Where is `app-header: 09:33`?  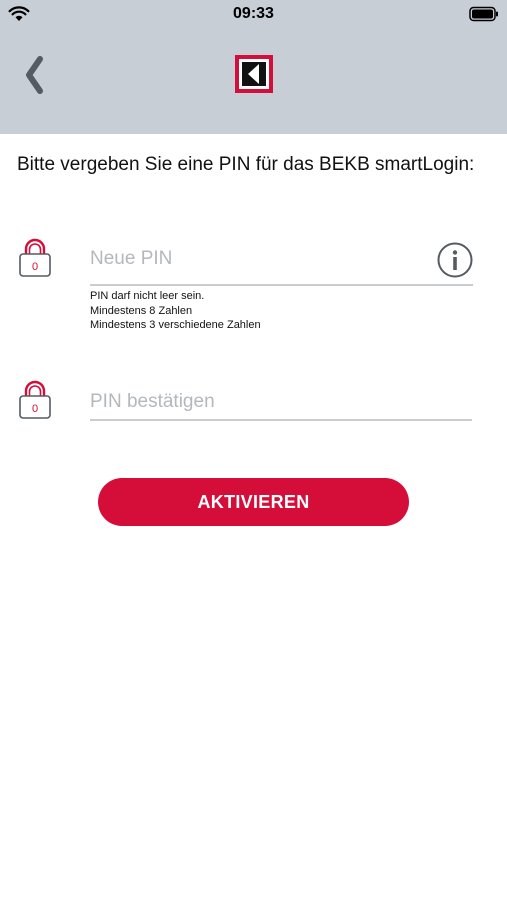
app-header: 09:33 is located at coordinates (253, 67).